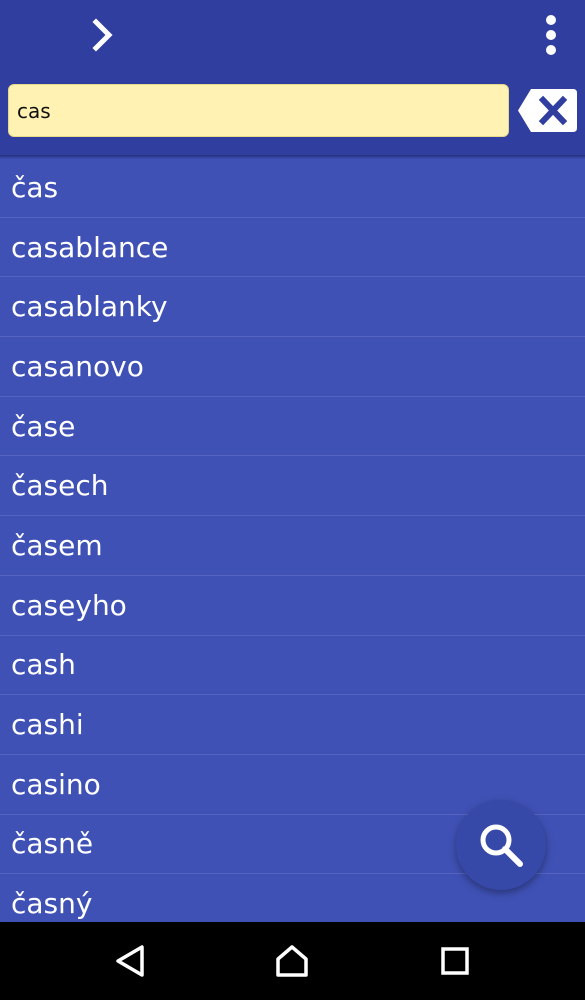 This screenshot has width=585, height=1000. I want to click on search-field, so click(258, 110).